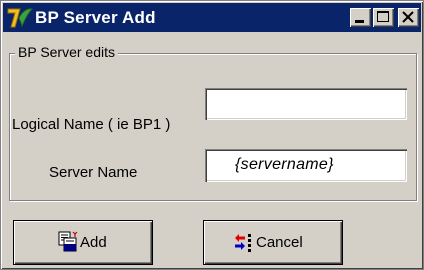  What do you see at coordinates (95, 17) in the screenshot?
I see `window-title: BP Server Add` at bounding box center [95, 17].